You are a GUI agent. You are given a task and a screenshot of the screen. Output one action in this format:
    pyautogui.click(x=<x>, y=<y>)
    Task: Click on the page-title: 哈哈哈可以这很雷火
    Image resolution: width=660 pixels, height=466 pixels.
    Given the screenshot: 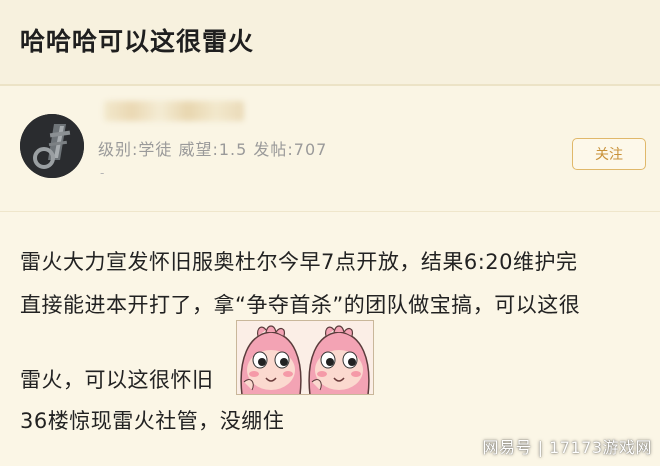 What is the action you would take?
    pyautogui.click(x=137, y=41)
    